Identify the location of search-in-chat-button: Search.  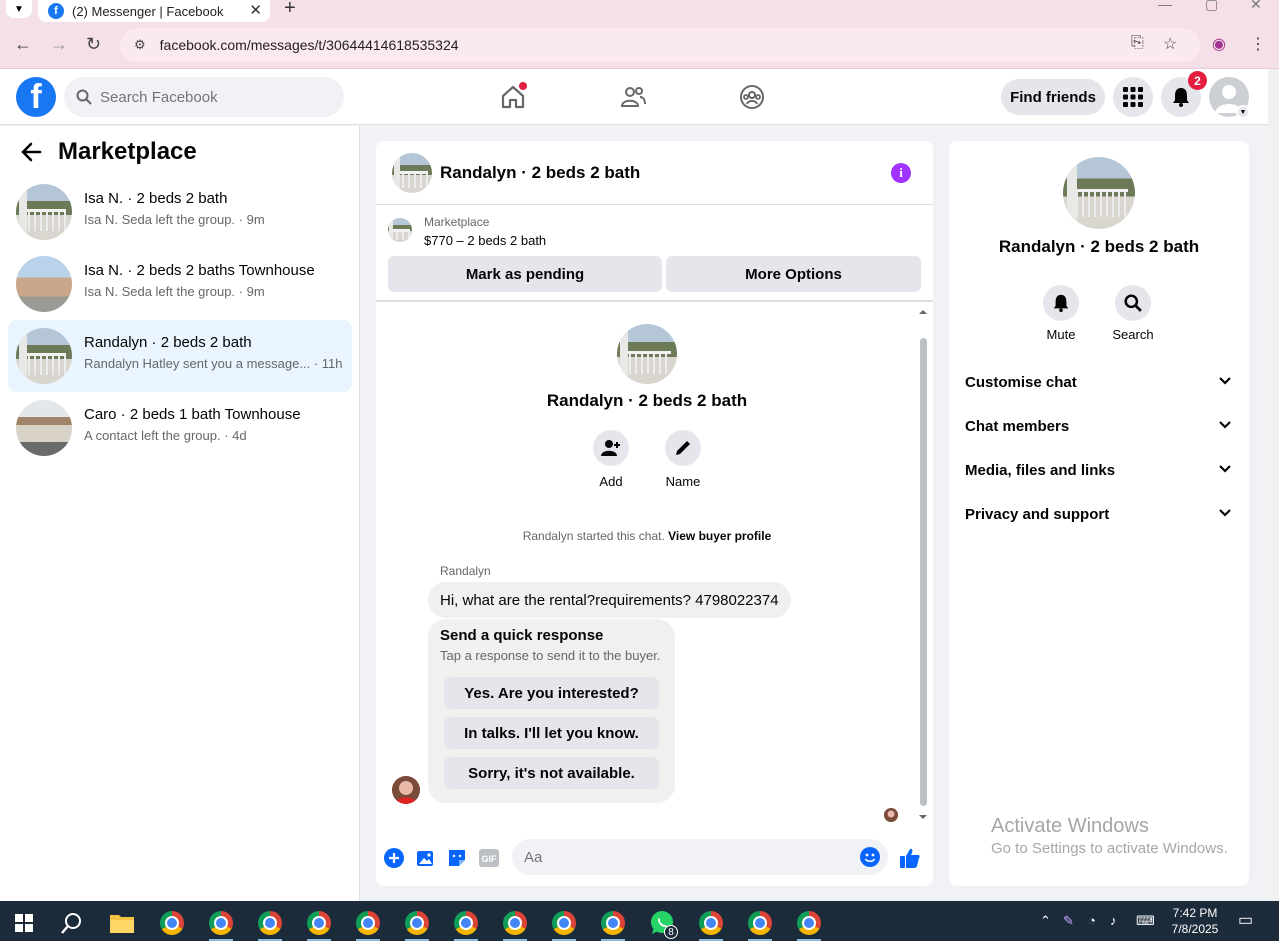
(1133, 313).